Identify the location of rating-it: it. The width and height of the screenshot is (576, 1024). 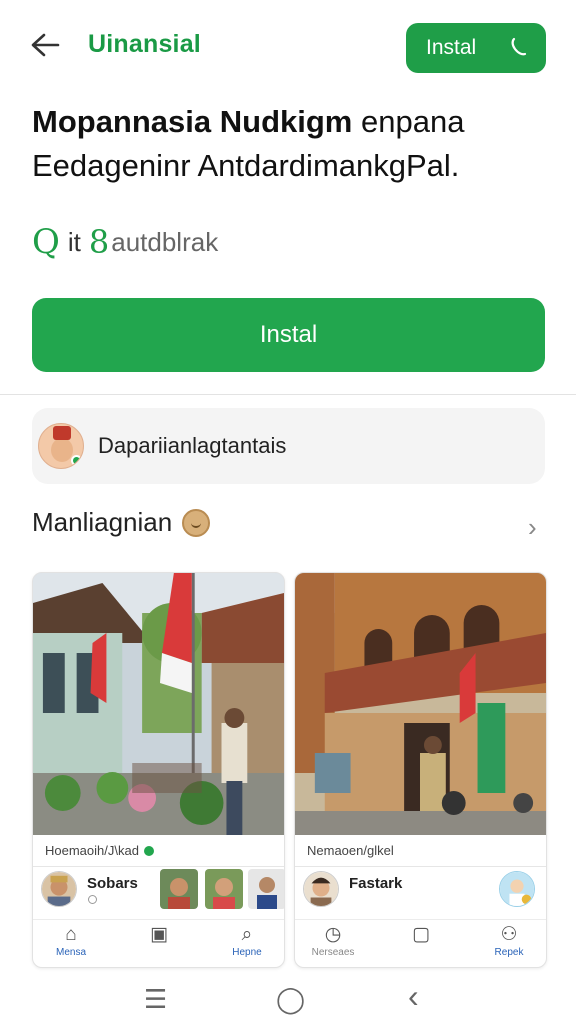
(74, 241).